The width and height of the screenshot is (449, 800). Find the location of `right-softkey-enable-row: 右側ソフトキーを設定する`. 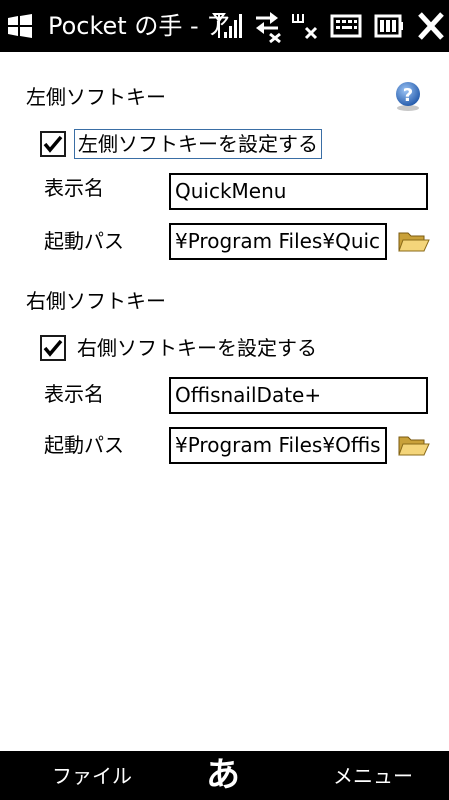

right-softkey-enable-row: 右側ソフトキーを設定する is located at coordinates (180, 348).